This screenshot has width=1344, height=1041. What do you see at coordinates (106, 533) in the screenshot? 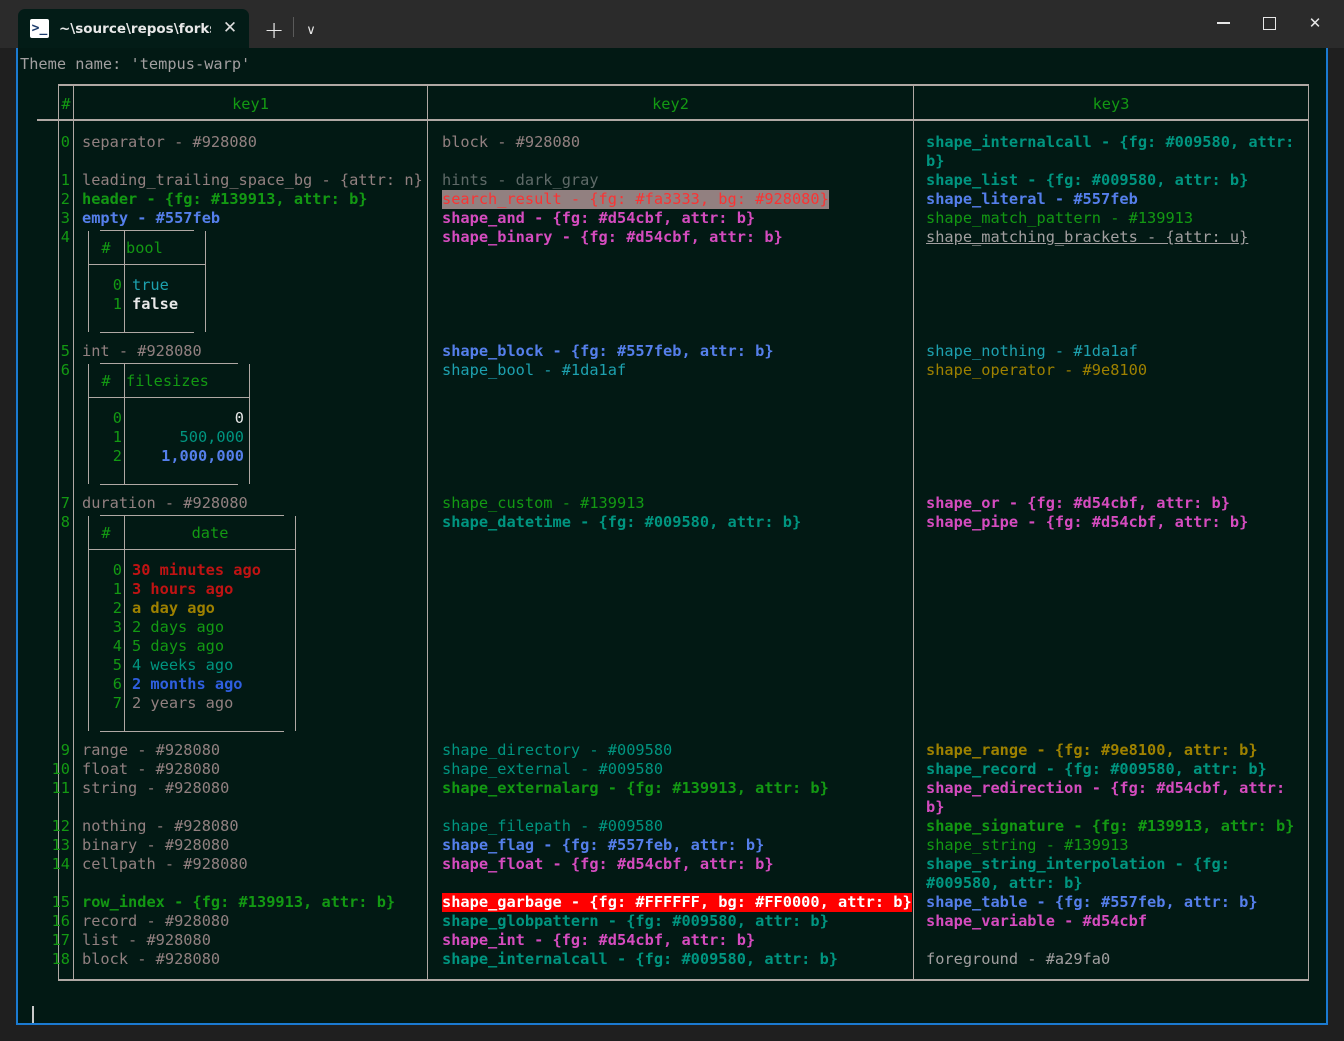
I see `subtable-date-header-index: #` at bounding box center [106, 533].